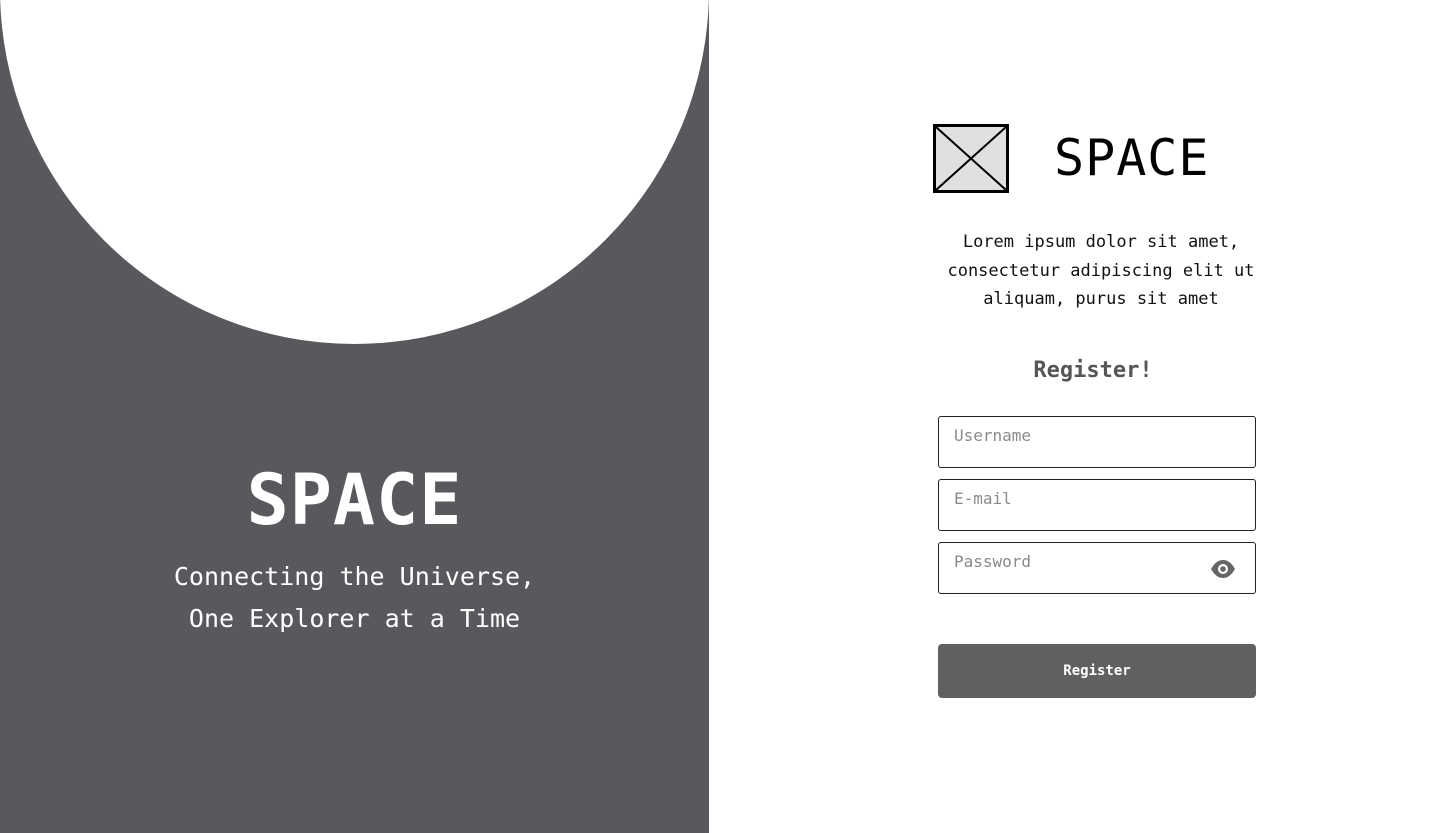 The width and height of the screenshot is (1440, 833). I want to click on hero-title: SPACE, so click(354, 500).